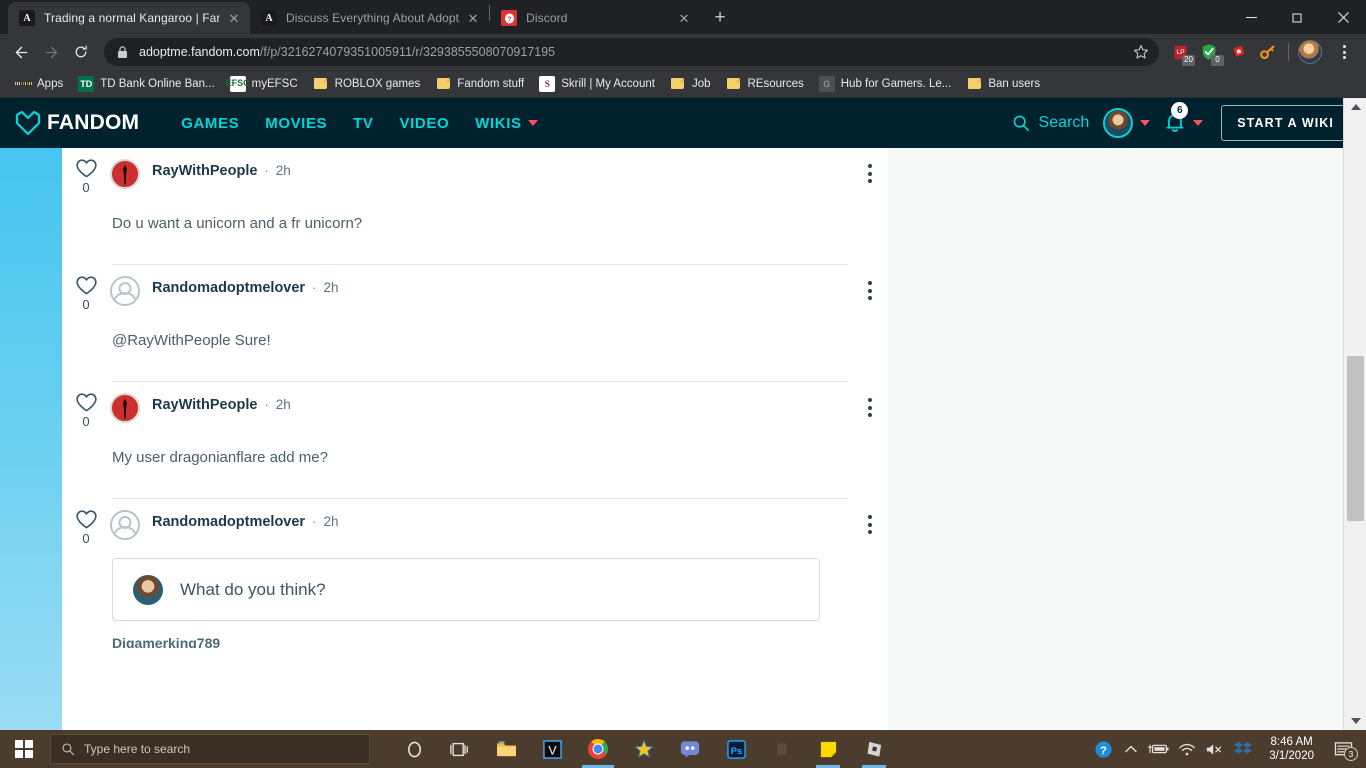 The width and height of the screenshot is (1366, 768). Describe the element at coordinates (414, 749) in the screenshot. I see `cortana-icon` at that location.